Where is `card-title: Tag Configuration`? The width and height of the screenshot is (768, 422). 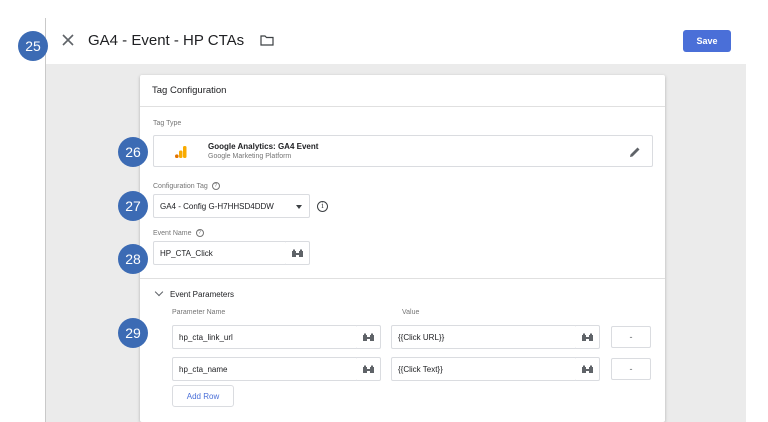 card-title: Tag Configuration is located at coordinates (189, 90).